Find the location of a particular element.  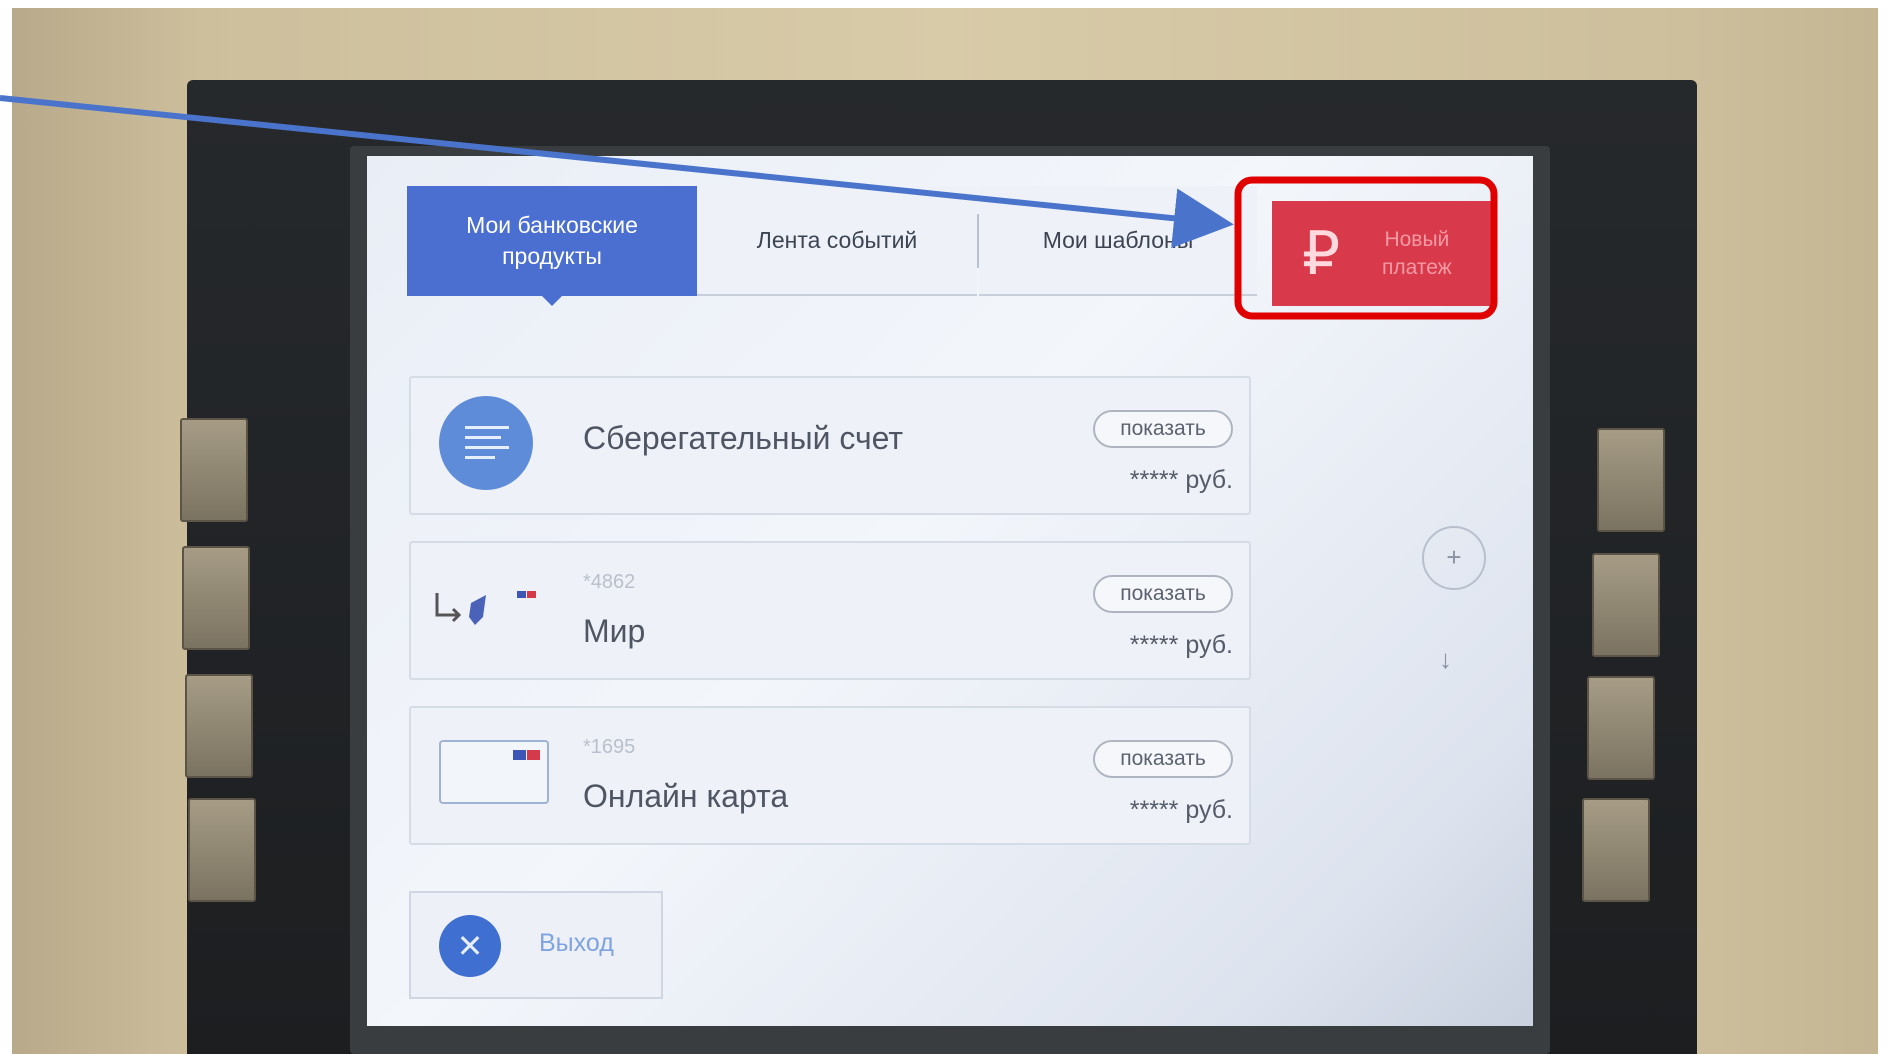

tab-label-line1: Мои банковские is located at coordinates (552, 225).